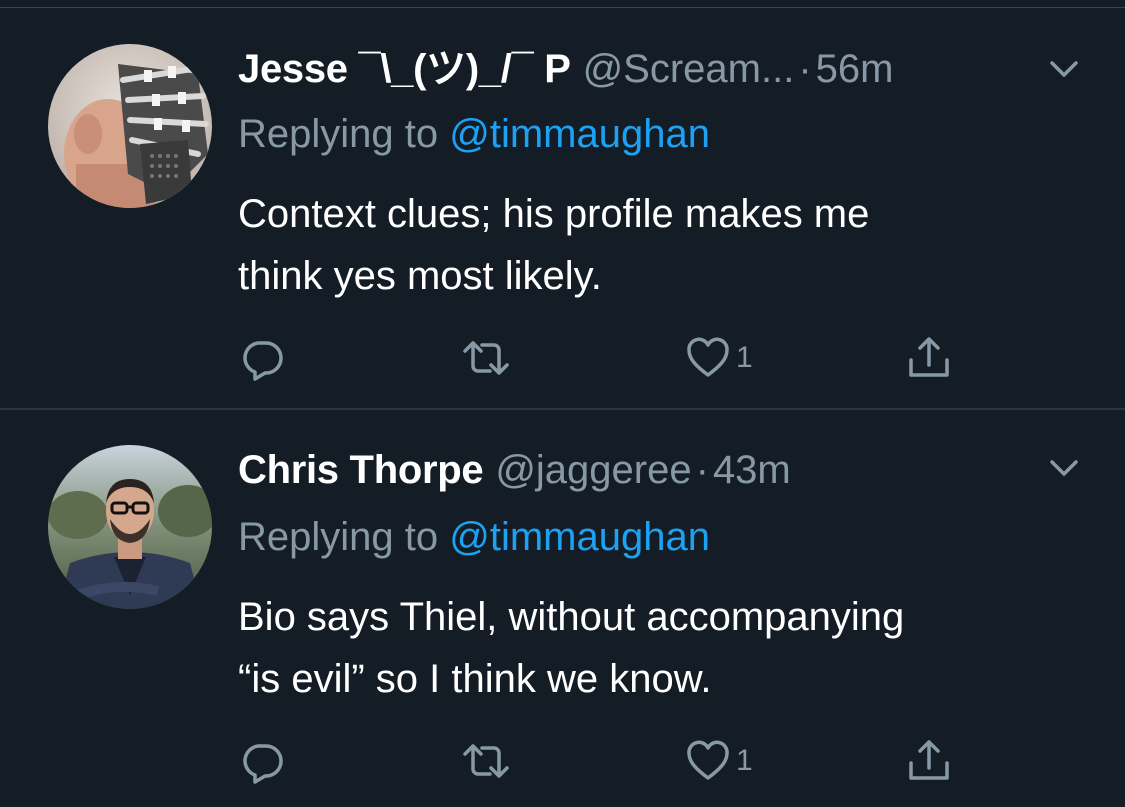 The height and width of the screenshot is (807, 1125). What do you see at coordinates (554, 214) in the screenshot?
I see `tweet-text-line: Context clues; his profile makes me` at bounding box center [554, 214].